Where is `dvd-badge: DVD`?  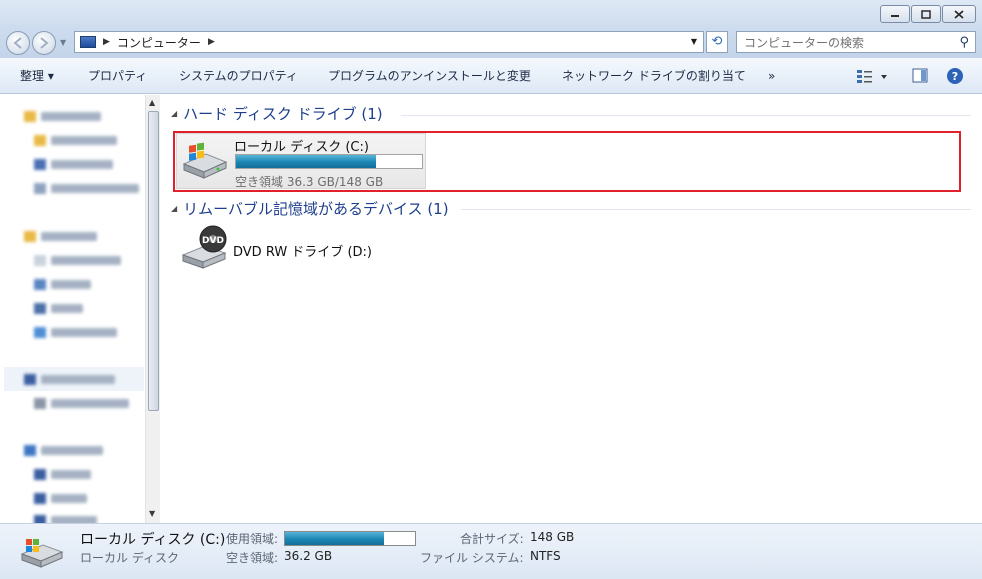 dvd-badge: DVD is located at coordinates (213, 241).